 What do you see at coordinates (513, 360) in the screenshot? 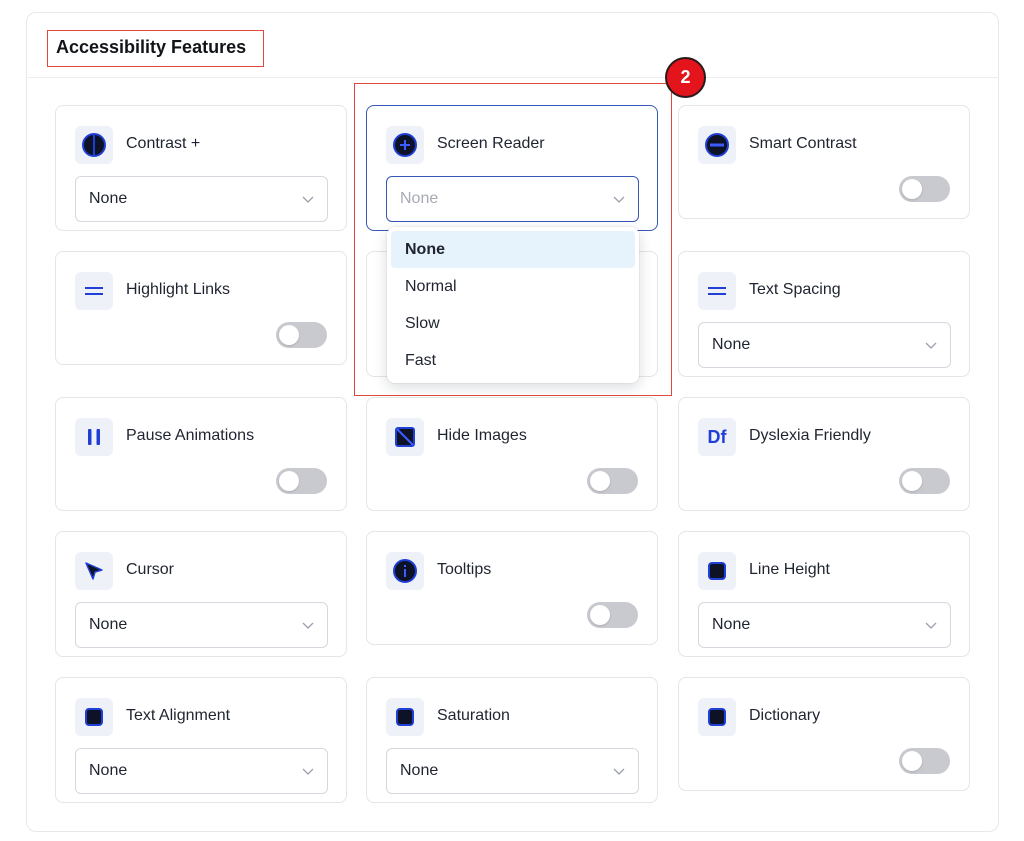
I see `dropdown-option-fast: Fast` at bounding box center [513, 360].